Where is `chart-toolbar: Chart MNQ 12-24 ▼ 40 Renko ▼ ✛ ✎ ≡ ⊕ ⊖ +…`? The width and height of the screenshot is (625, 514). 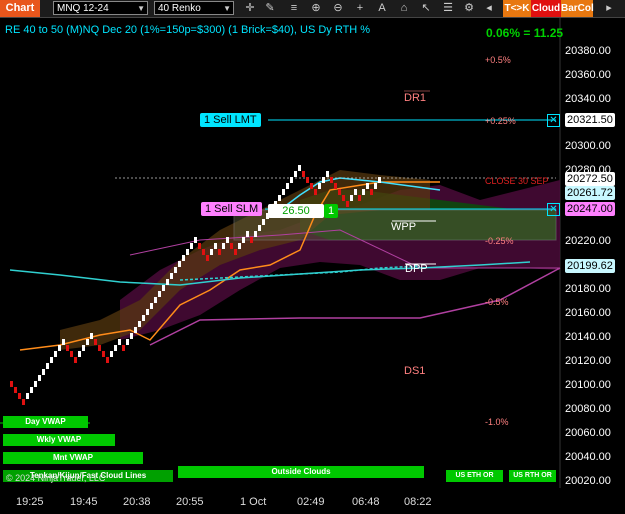
chart-toolbar: Chart MNQ 12-24 ▼ 40 Renko ▼ ✛ ✎ ≡ ⊕ ⊖ +… is located at coordinates (312, 9).